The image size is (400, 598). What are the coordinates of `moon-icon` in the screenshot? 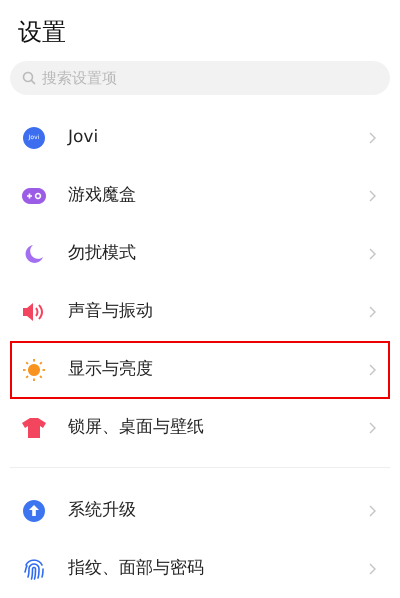 It's located at (34, 254).